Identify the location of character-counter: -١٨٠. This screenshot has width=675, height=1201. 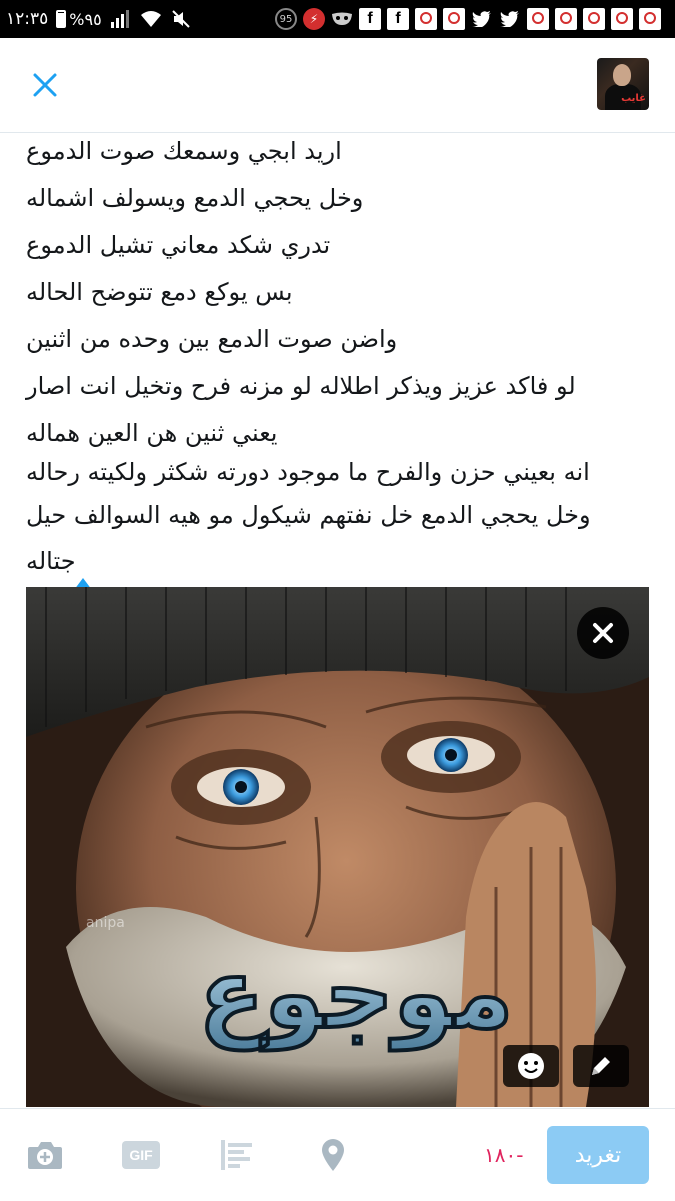
(504, 1155).